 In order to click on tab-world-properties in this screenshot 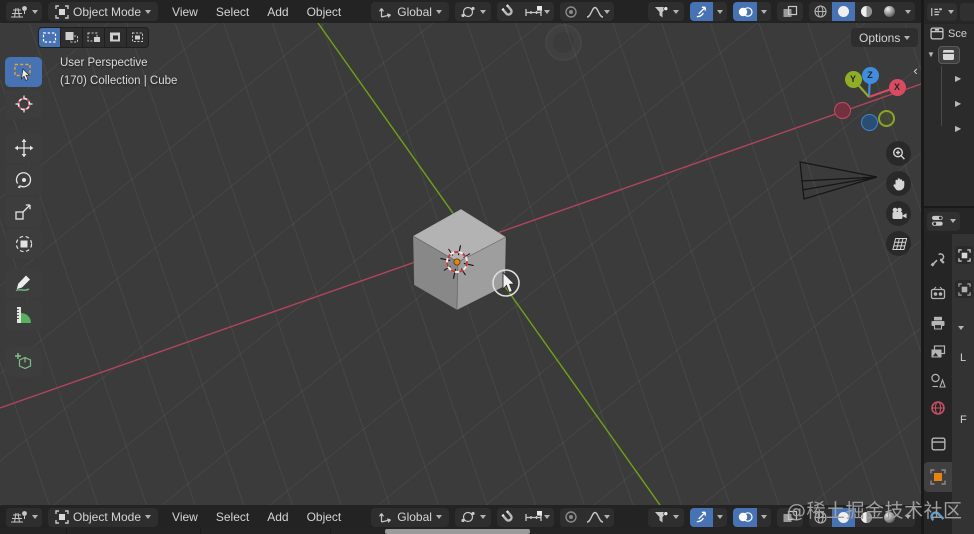, I will do `click(938, 408)`.